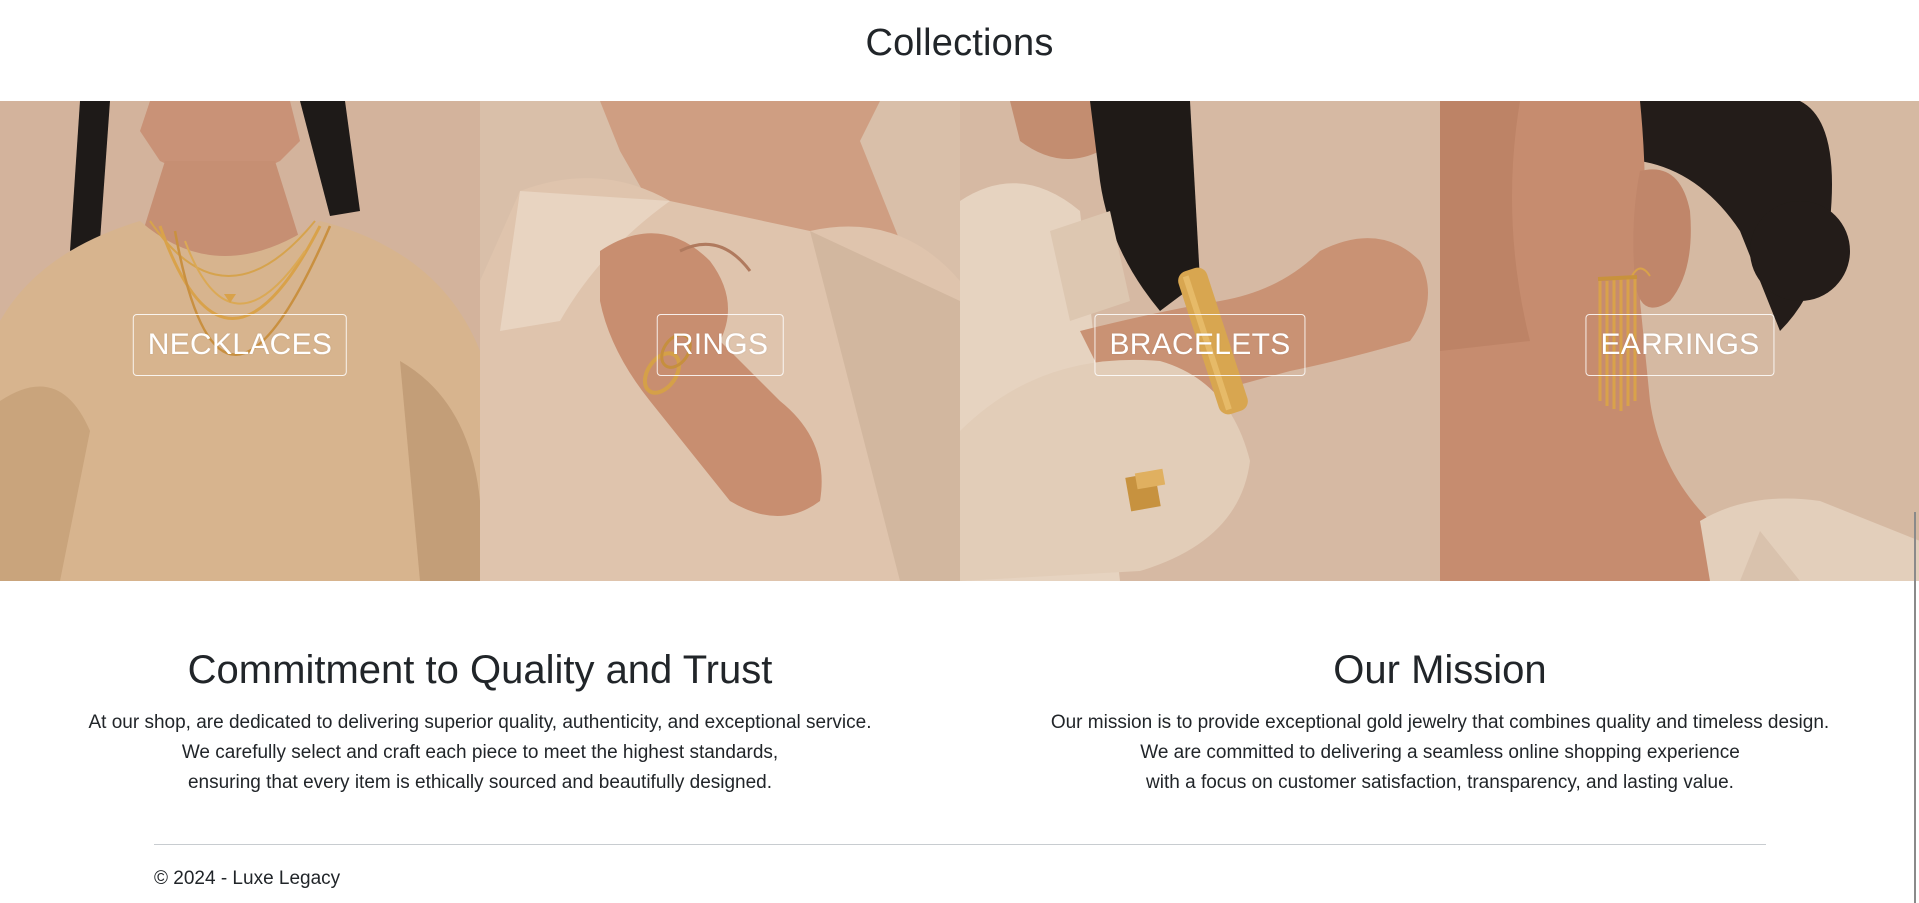 This screenshot has width=1919, height=903. Describe the element at coordinates (1680, 345) in the screenshot. I see `collection-label-earrings: EARRINGS` at that location.